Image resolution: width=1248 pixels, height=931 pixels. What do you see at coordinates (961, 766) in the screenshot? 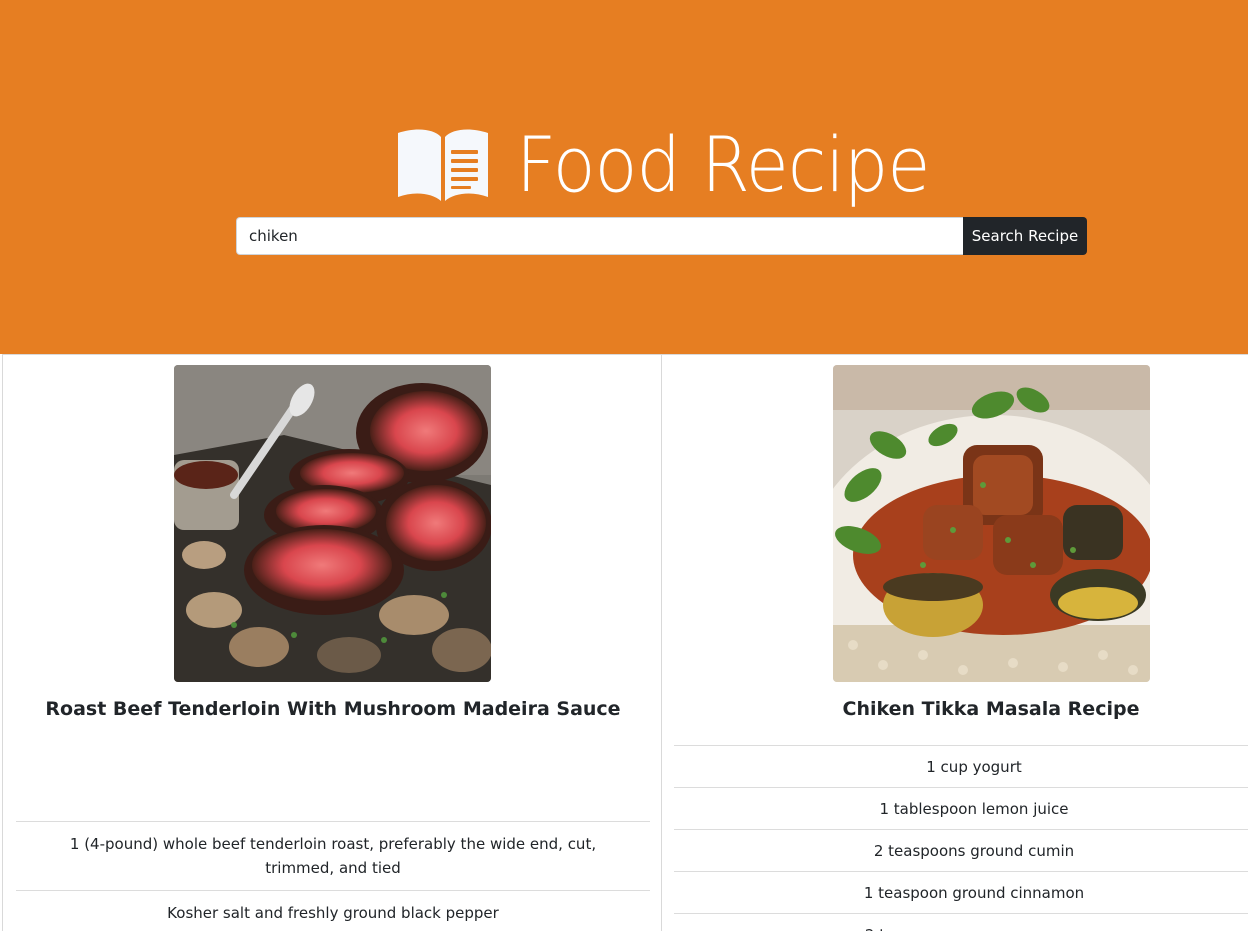
I see `ingredient-item: 1 cup yogurt` at bounding box center [961, 766].